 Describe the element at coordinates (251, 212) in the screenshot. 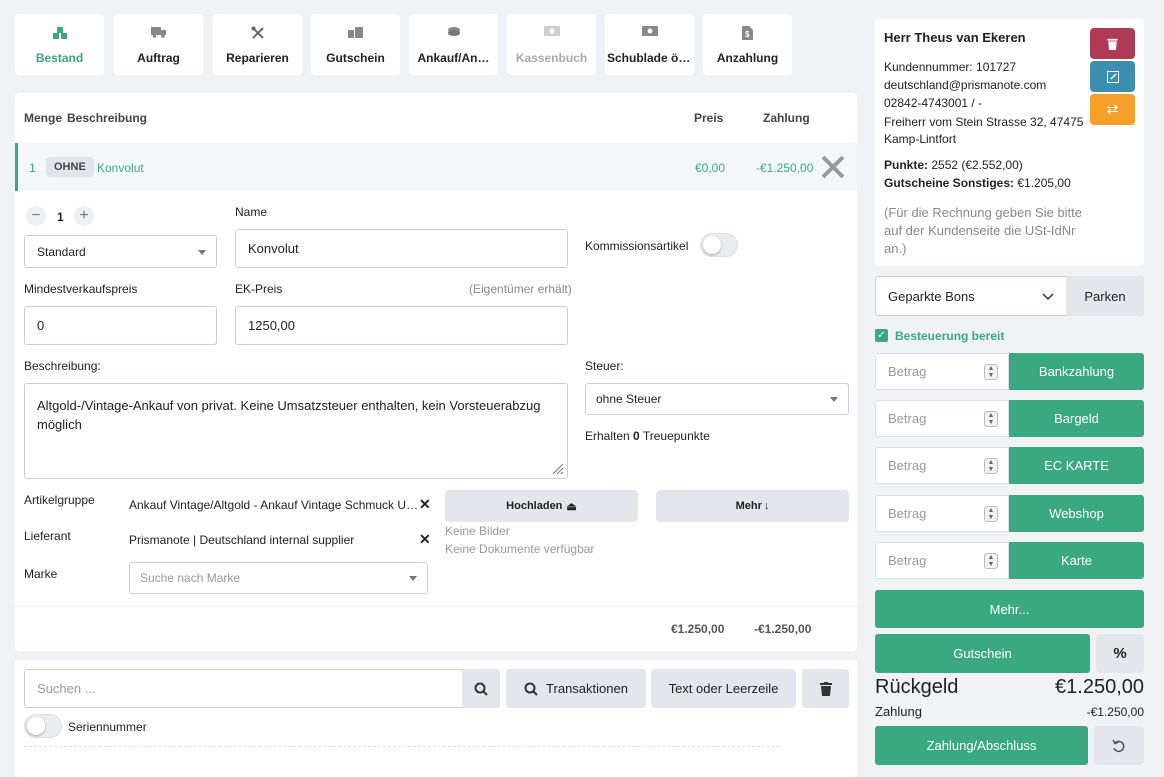

I see `name-label: Name` at that location.